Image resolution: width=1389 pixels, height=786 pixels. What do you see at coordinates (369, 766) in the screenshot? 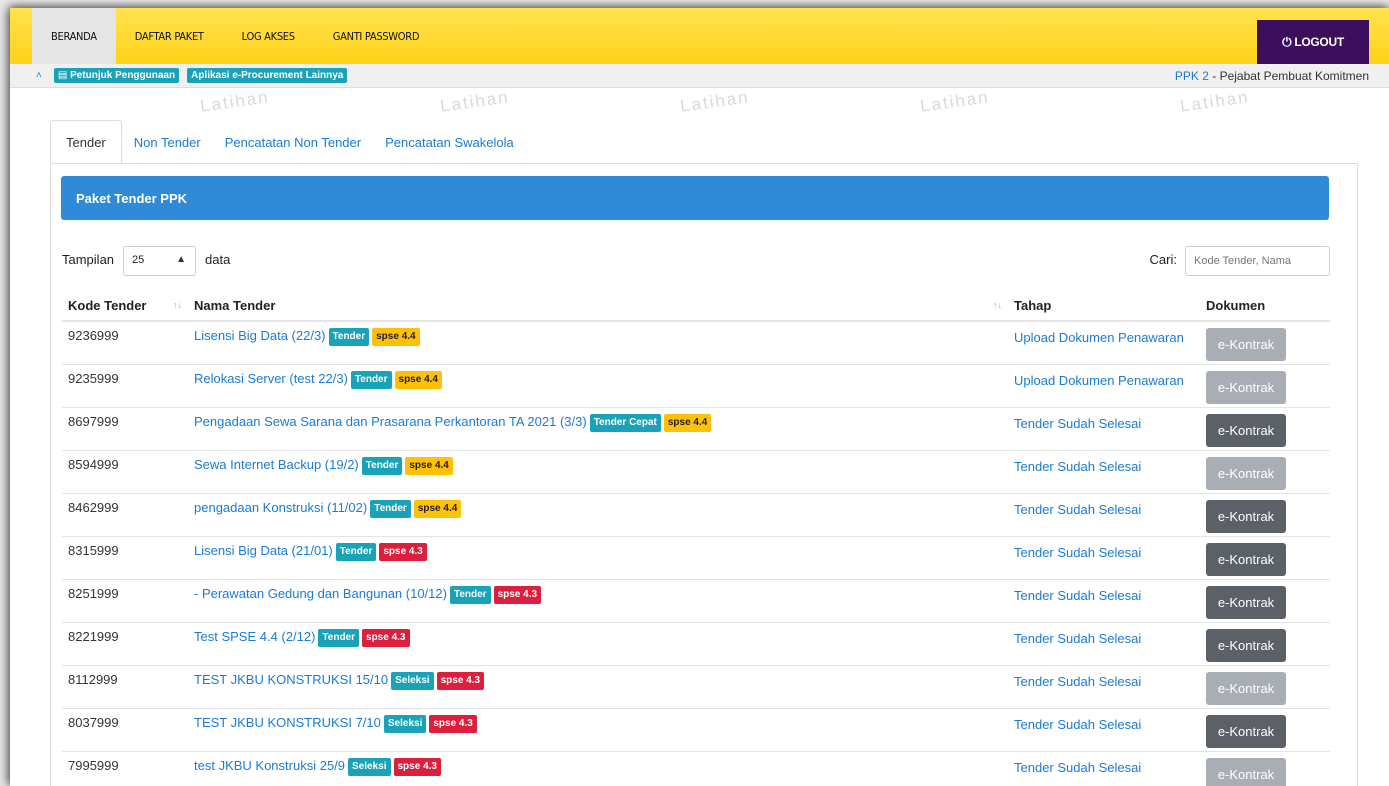
I see `jenis-badge: Seleksi` at bounding box center [369, 766].